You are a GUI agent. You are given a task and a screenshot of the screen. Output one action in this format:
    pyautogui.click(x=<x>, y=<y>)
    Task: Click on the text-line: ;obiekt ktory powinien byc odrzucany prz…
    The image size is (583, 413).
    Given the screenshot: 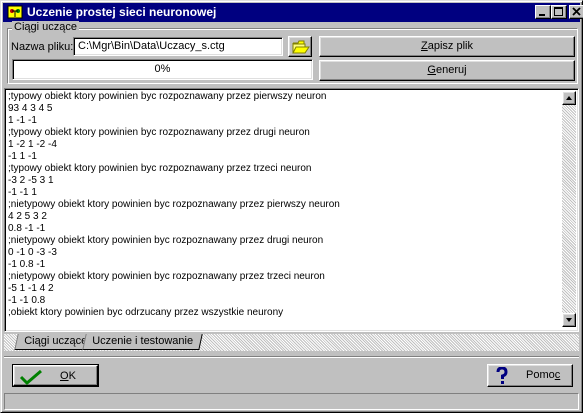 What is the action you would take?
    pyautogui.click(x=146, y=312)
    